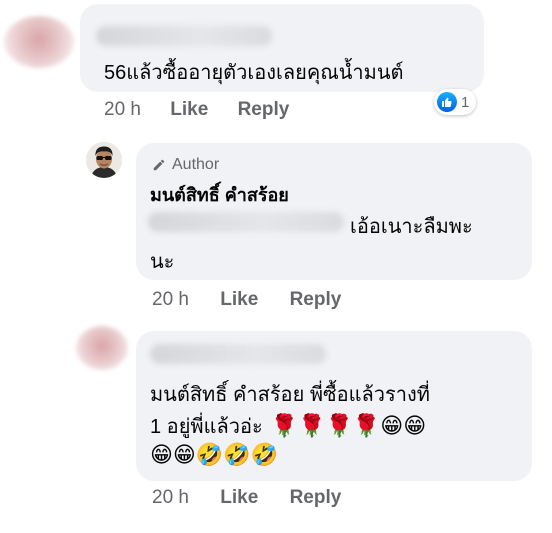 The width and height of the screenshot is (552, 533). I want to click on reaction-summary: 1, so click(455, 102).